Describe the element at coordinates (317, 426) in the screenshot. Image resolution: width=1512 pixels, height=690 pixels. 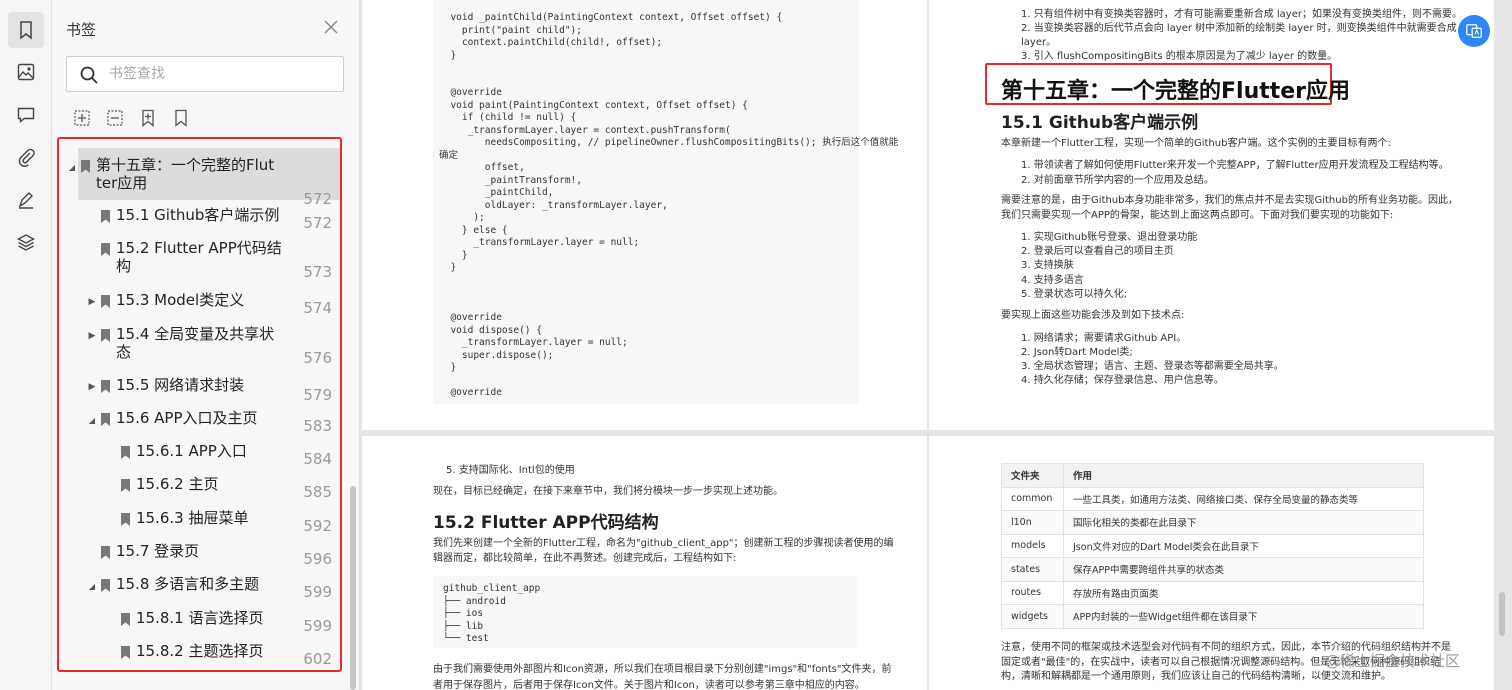
I see `bookmark-page-number: 583` at that location.